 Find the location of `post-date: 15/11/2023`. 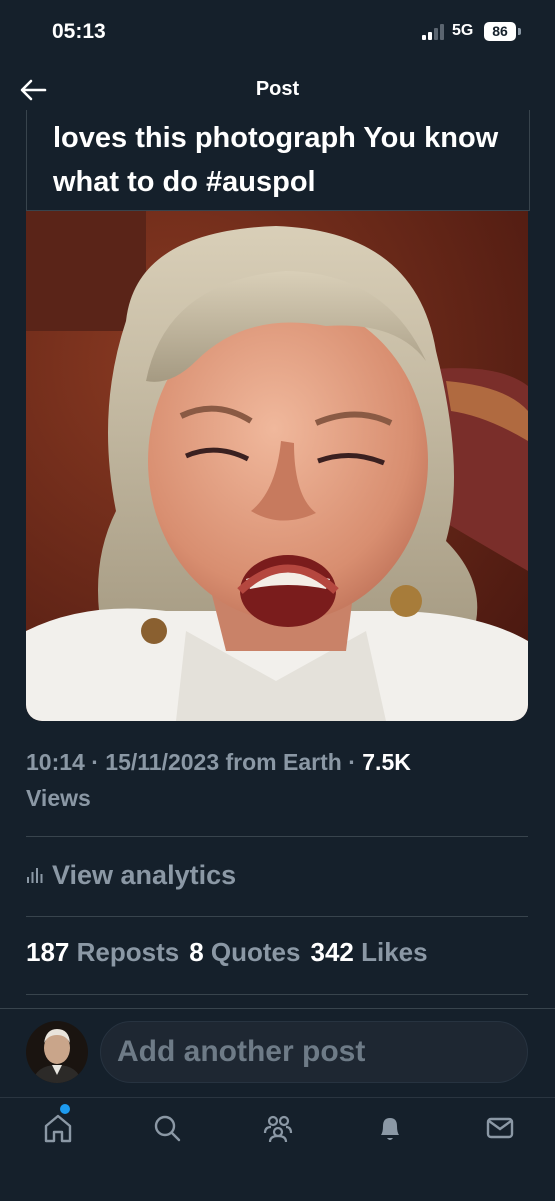

post-date: 15/11/2023 is located at coordinates (162, 762).